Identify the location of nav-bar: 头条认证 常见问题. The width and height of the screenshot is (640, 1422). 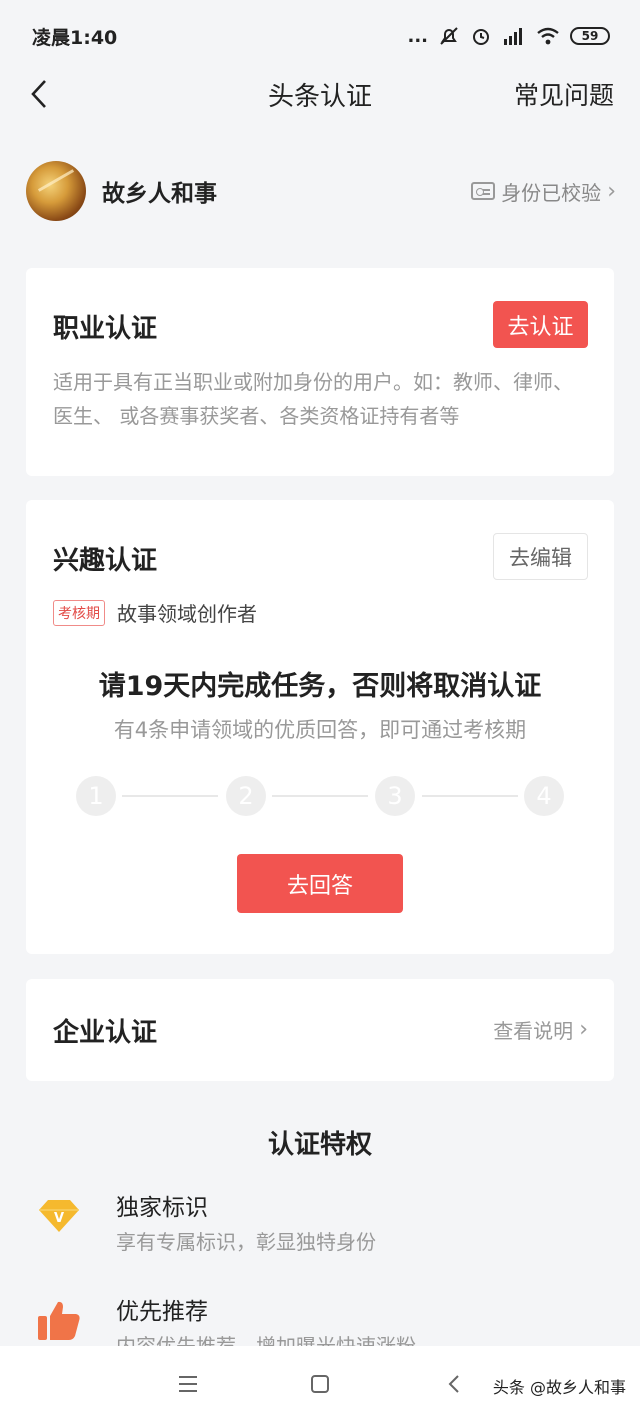
(320, 94).